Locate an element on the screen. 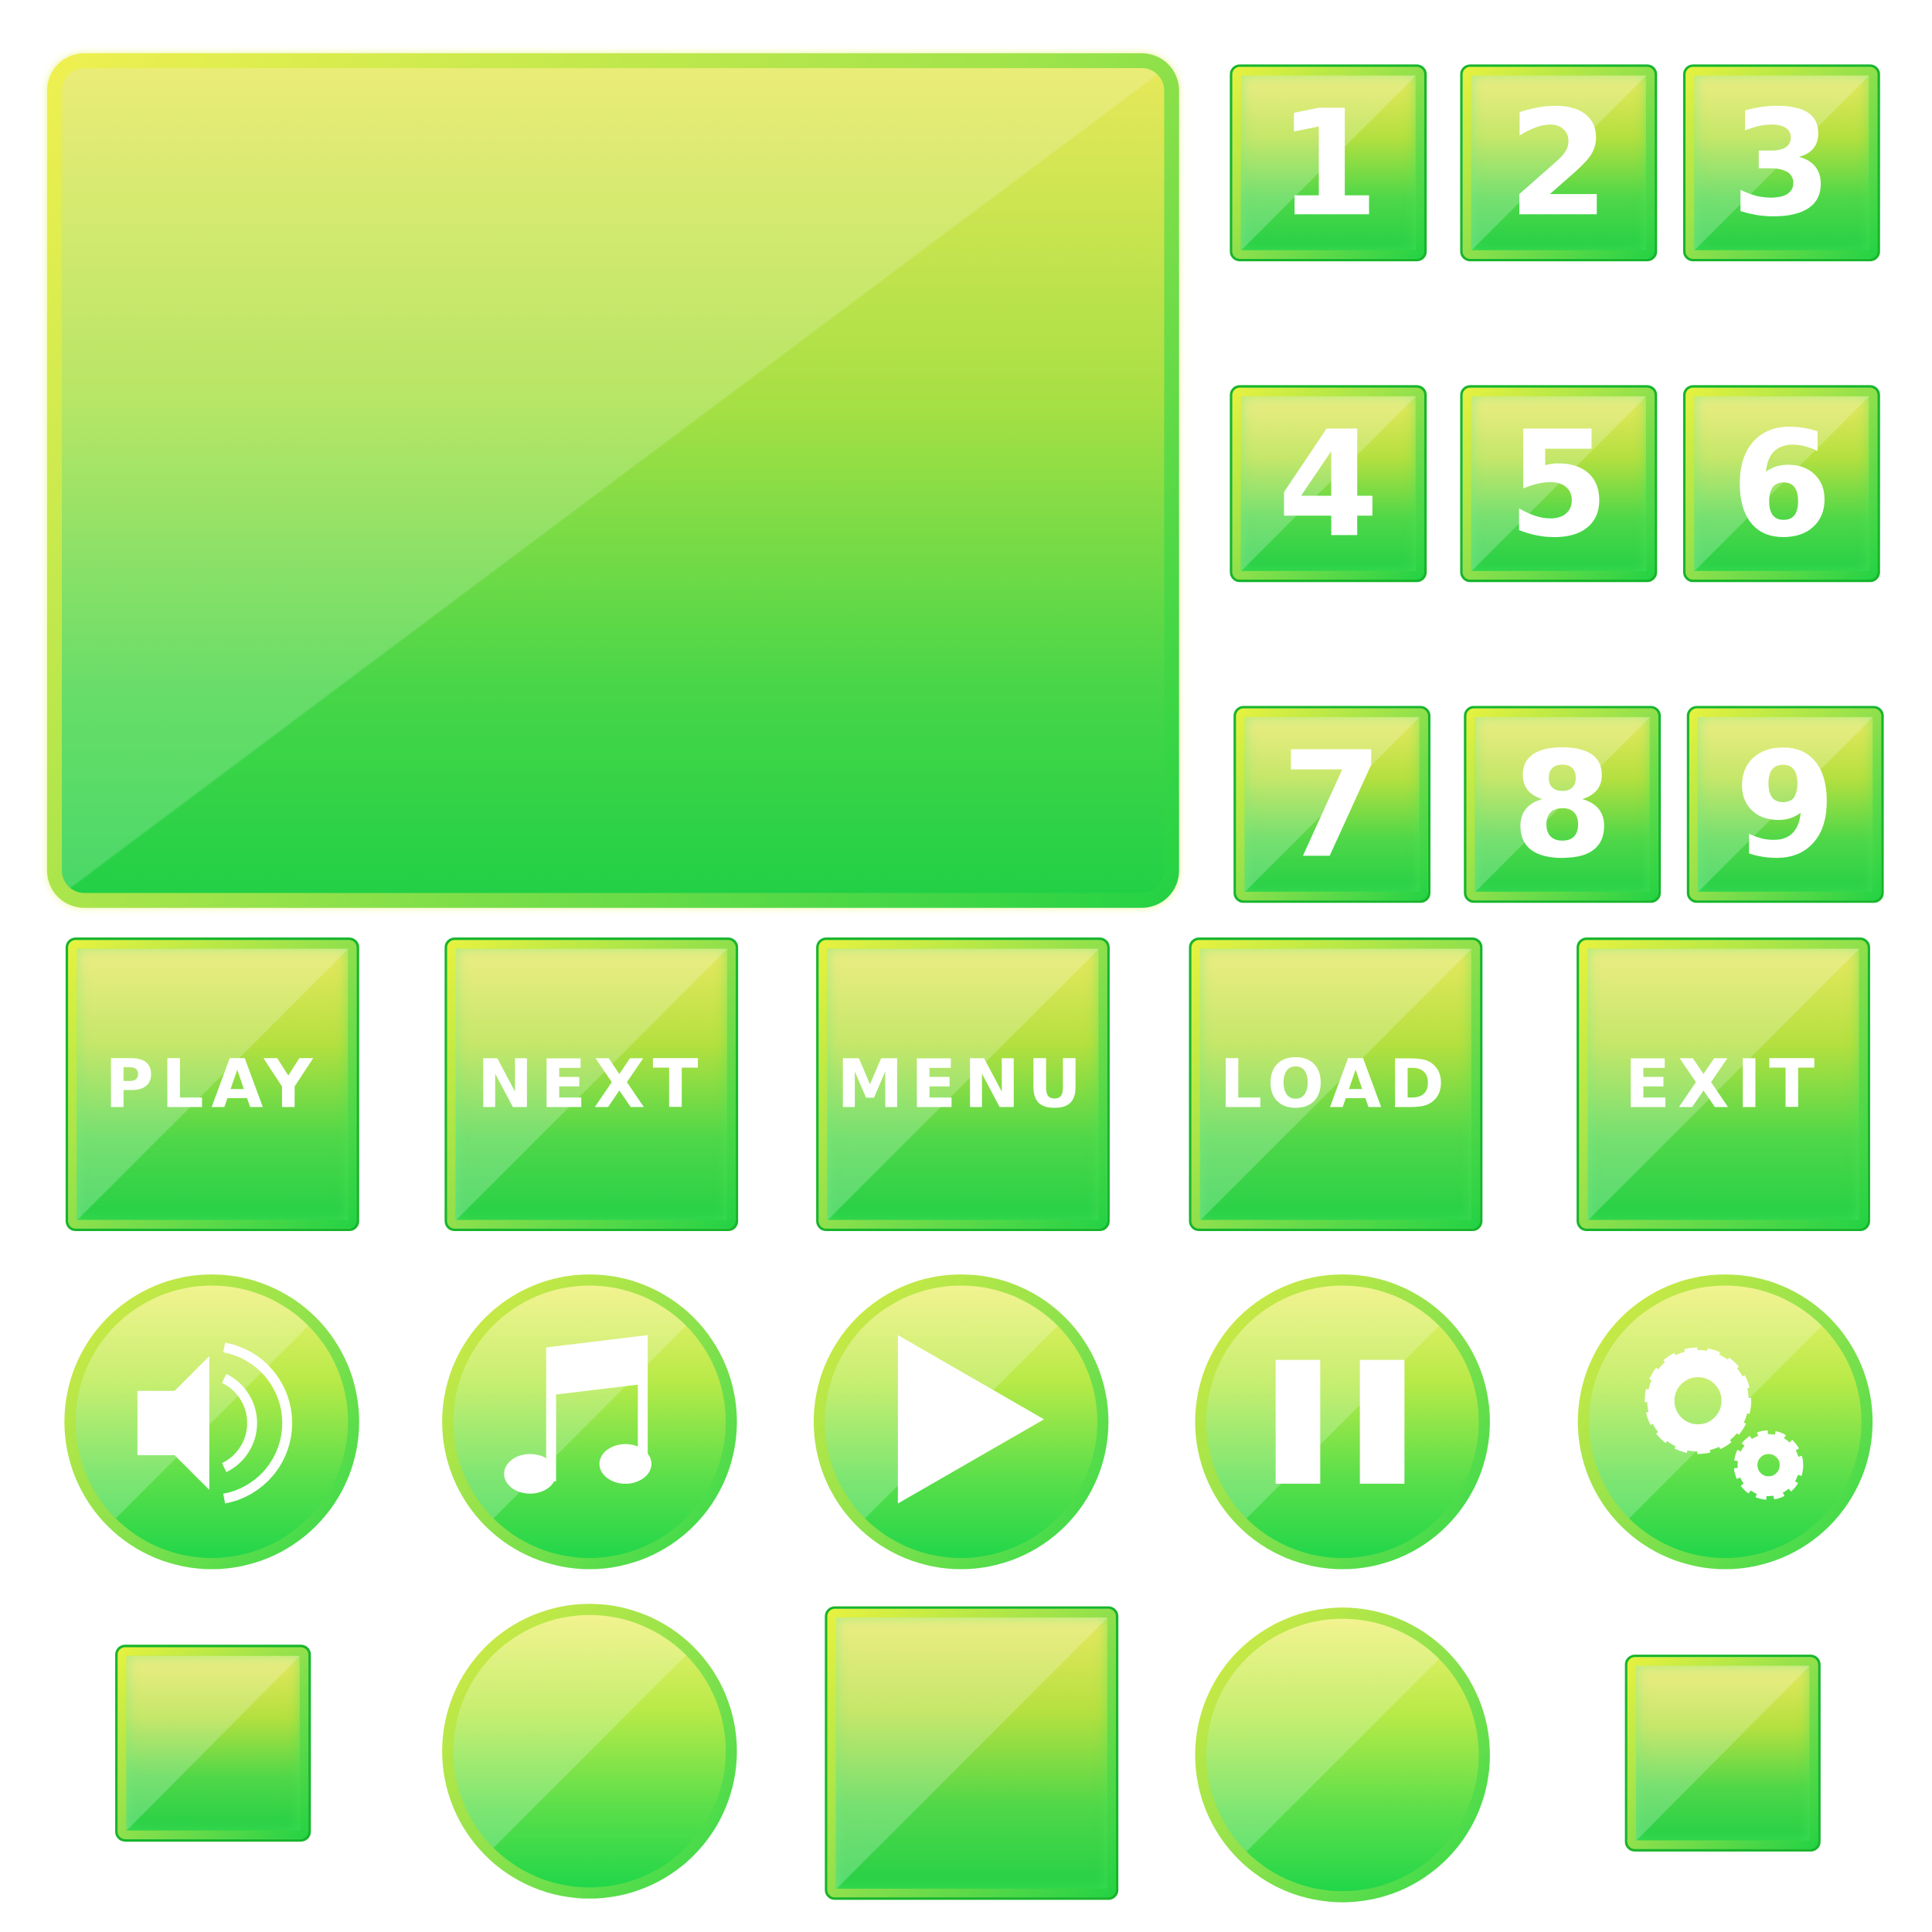 The image size is (1932, 1932). music-note-icon is located at coordinates (578, 1414).